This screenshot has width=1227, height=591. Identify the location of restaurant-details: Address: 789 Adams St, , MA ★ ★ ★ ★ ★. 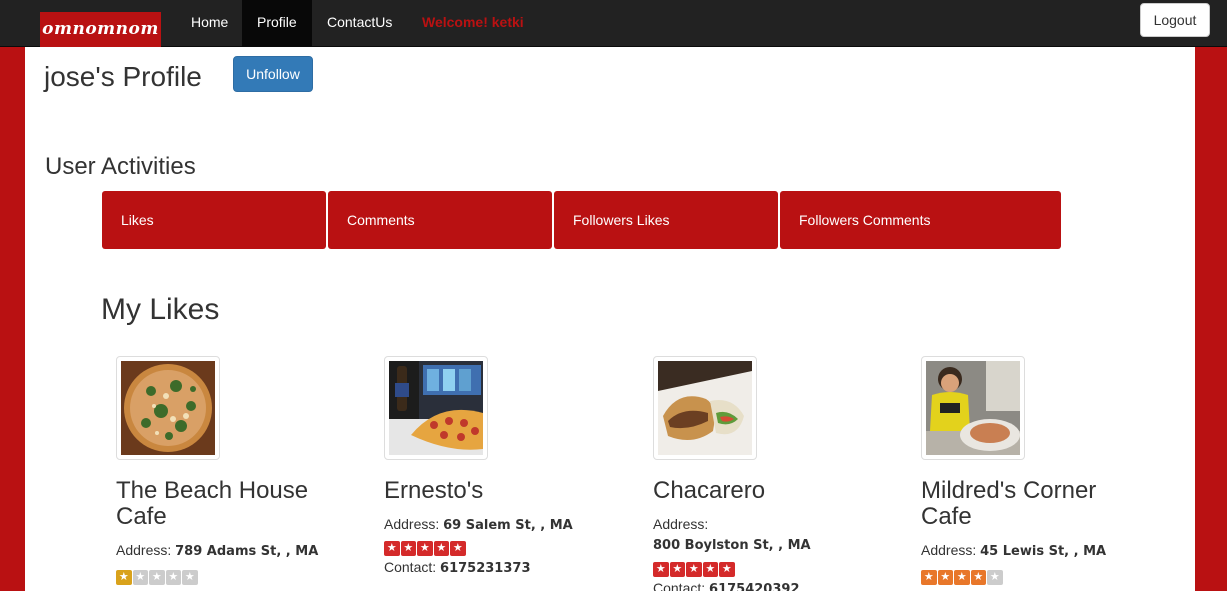
(231, 562).